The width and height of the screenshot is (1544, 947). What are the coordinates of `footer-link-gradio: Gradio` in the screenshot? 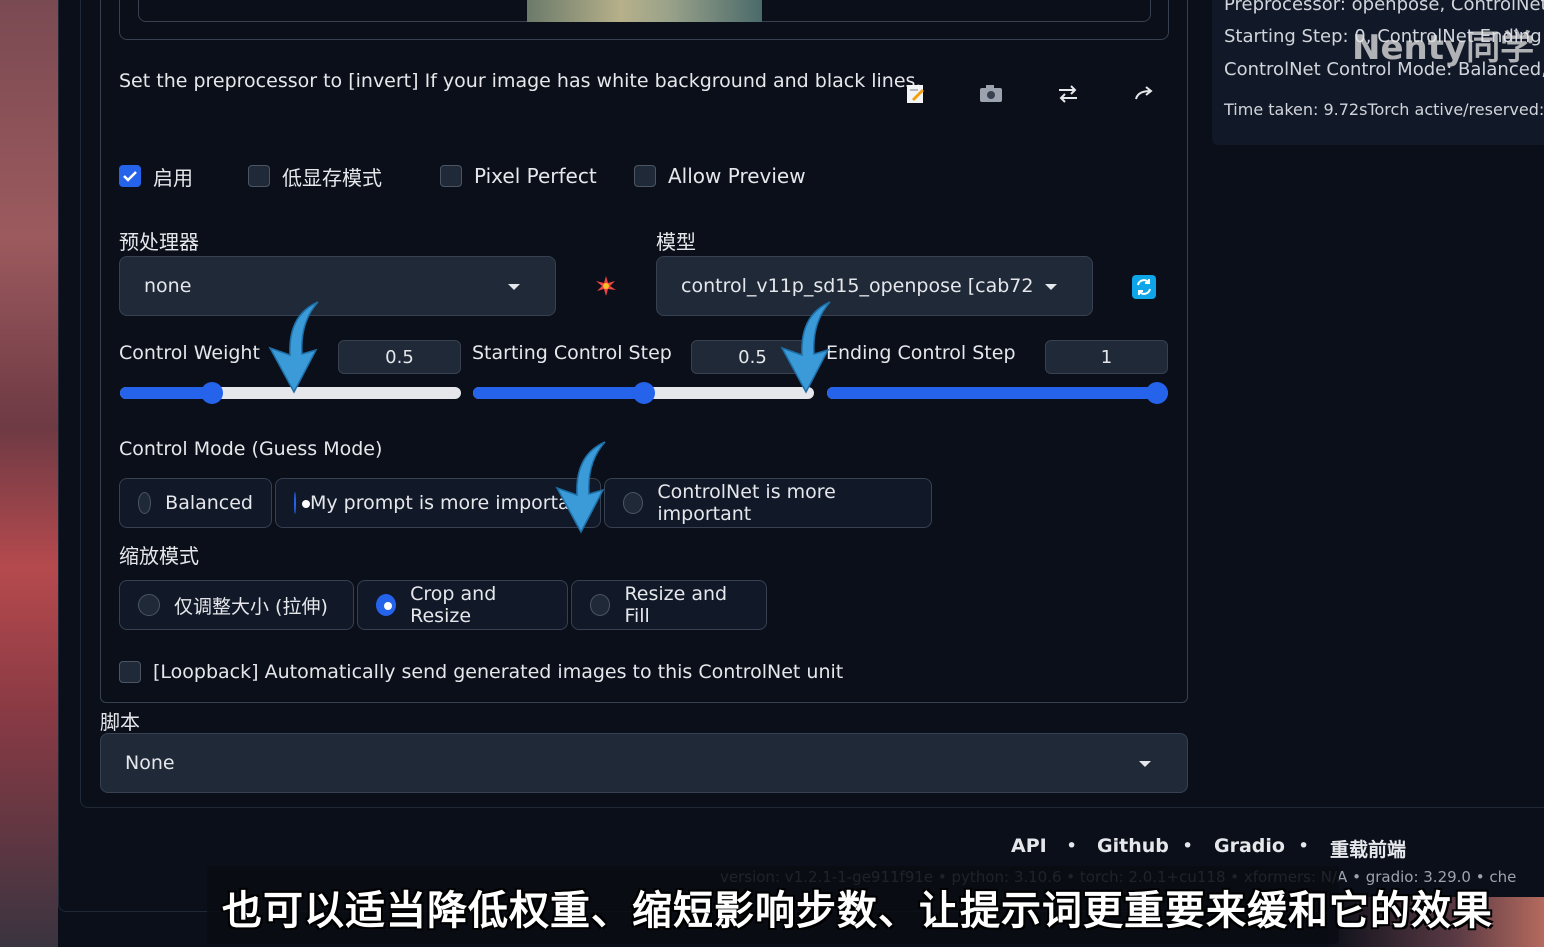 It's located at (1249, 846).